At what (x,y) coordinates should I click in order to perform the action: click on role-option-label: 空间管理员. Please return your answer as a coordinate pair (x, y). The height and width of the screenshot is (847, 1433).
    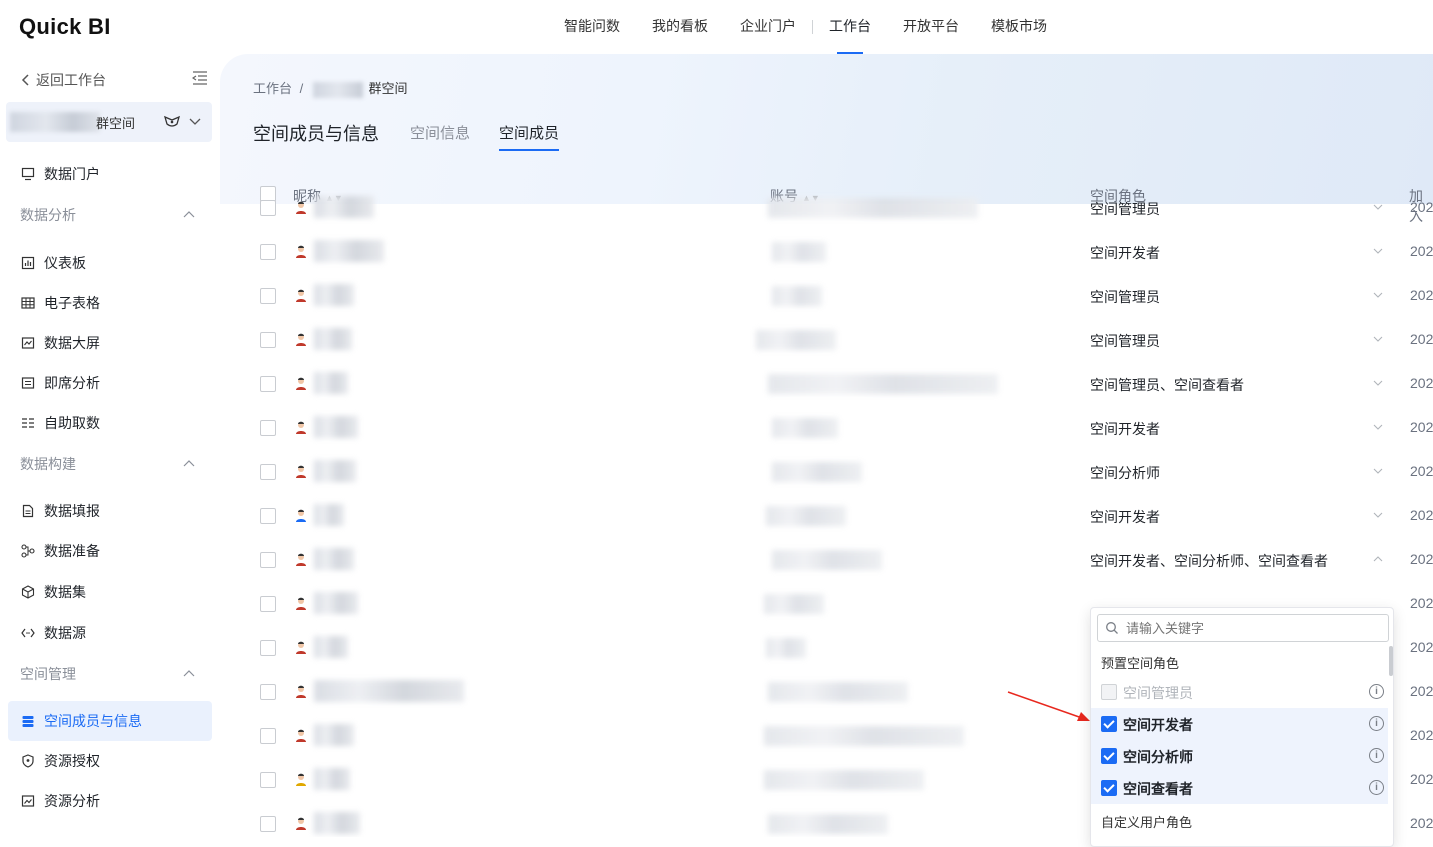
    Looking at the image, I should click on (1158, 693).